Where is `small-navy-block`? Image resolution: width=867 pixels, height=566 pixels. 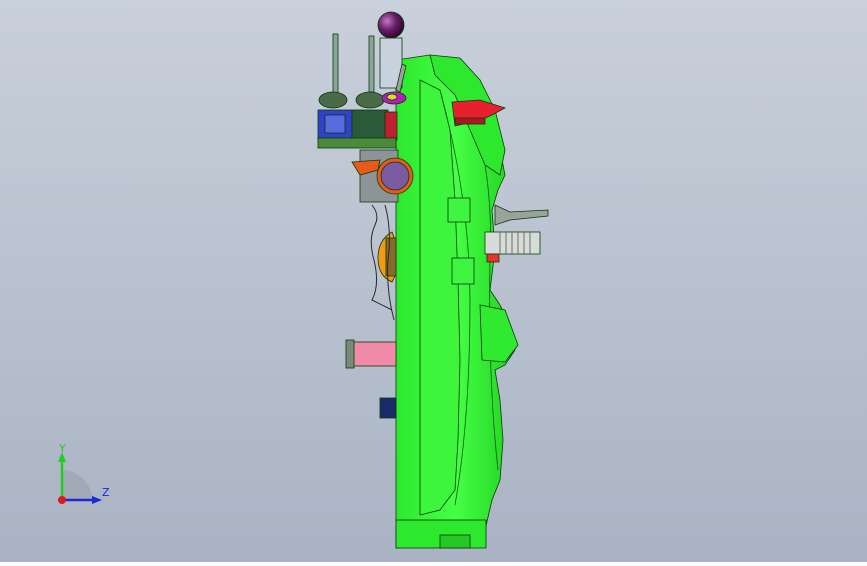 small-navy-block is located at coordinates (388, 408).